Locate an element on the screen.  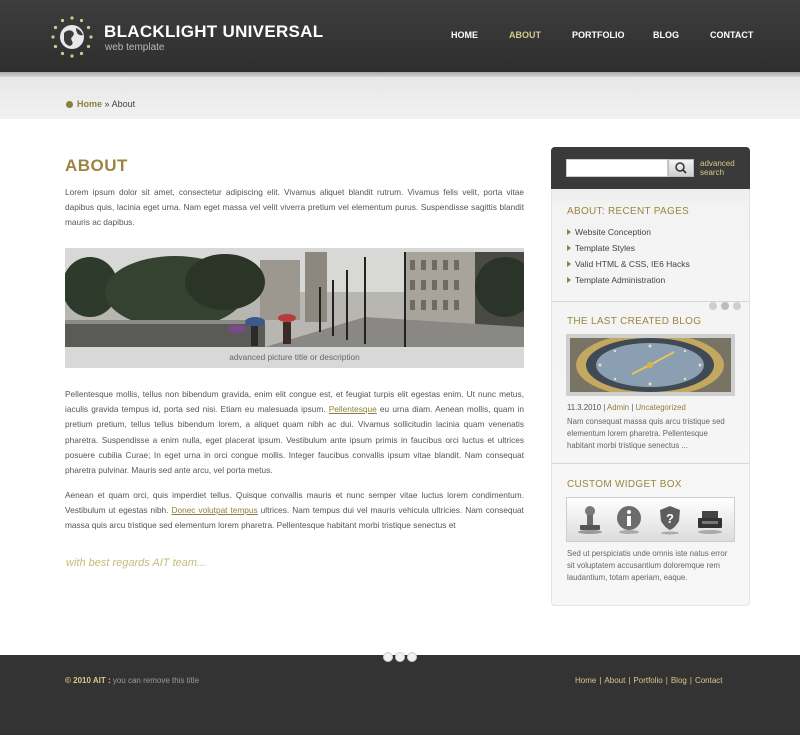
footer-decoration is located at coordinates (401, 658).